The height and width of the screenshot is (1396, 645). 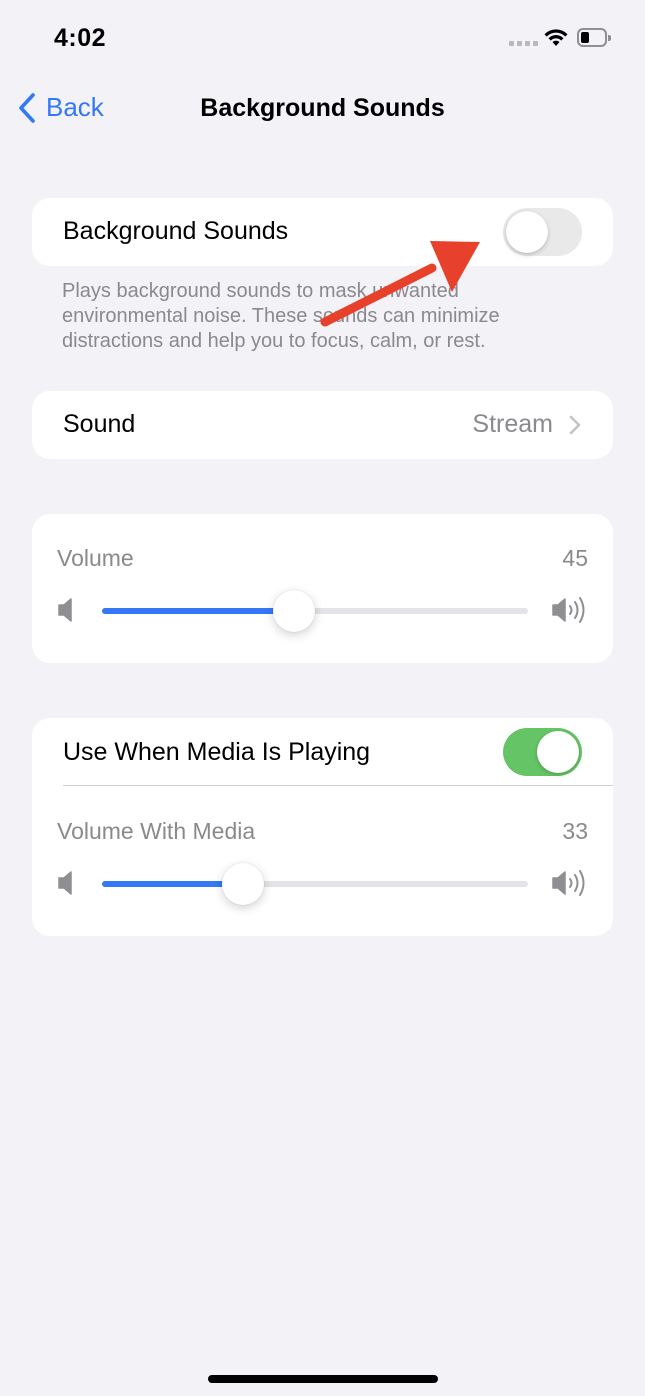 I want to click on divider, so click(x=338, y=785).